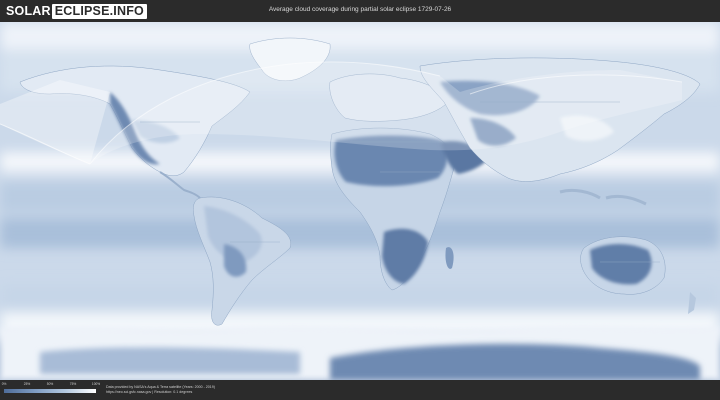 The width and height of the screenshot is (720, 400). I want to click on antarctica, so click(360, 353).